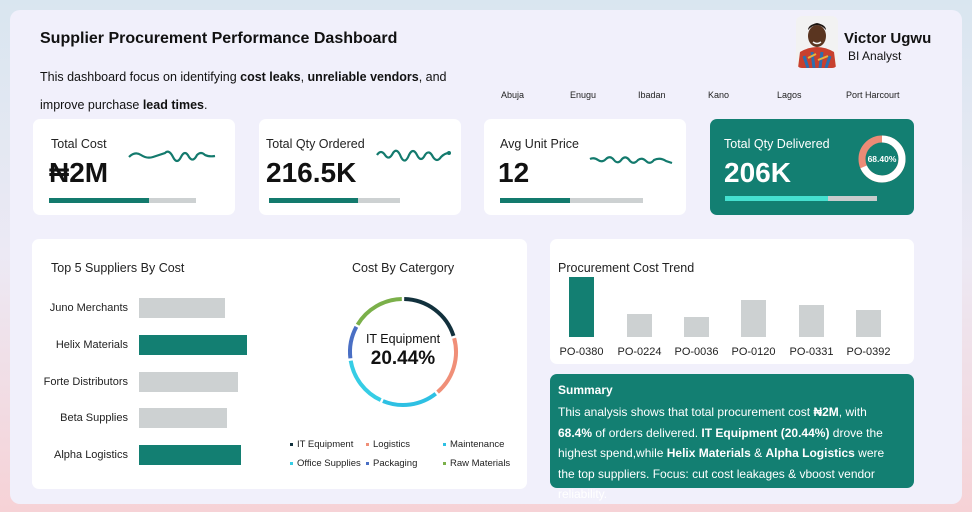 This screenshot has width=972, height=512. Describe the element at coordinates (360, 167) in the screenshot. I see `kpi-card-total-qty-ordered: Total Qty Ordered 216.5K` at that location.